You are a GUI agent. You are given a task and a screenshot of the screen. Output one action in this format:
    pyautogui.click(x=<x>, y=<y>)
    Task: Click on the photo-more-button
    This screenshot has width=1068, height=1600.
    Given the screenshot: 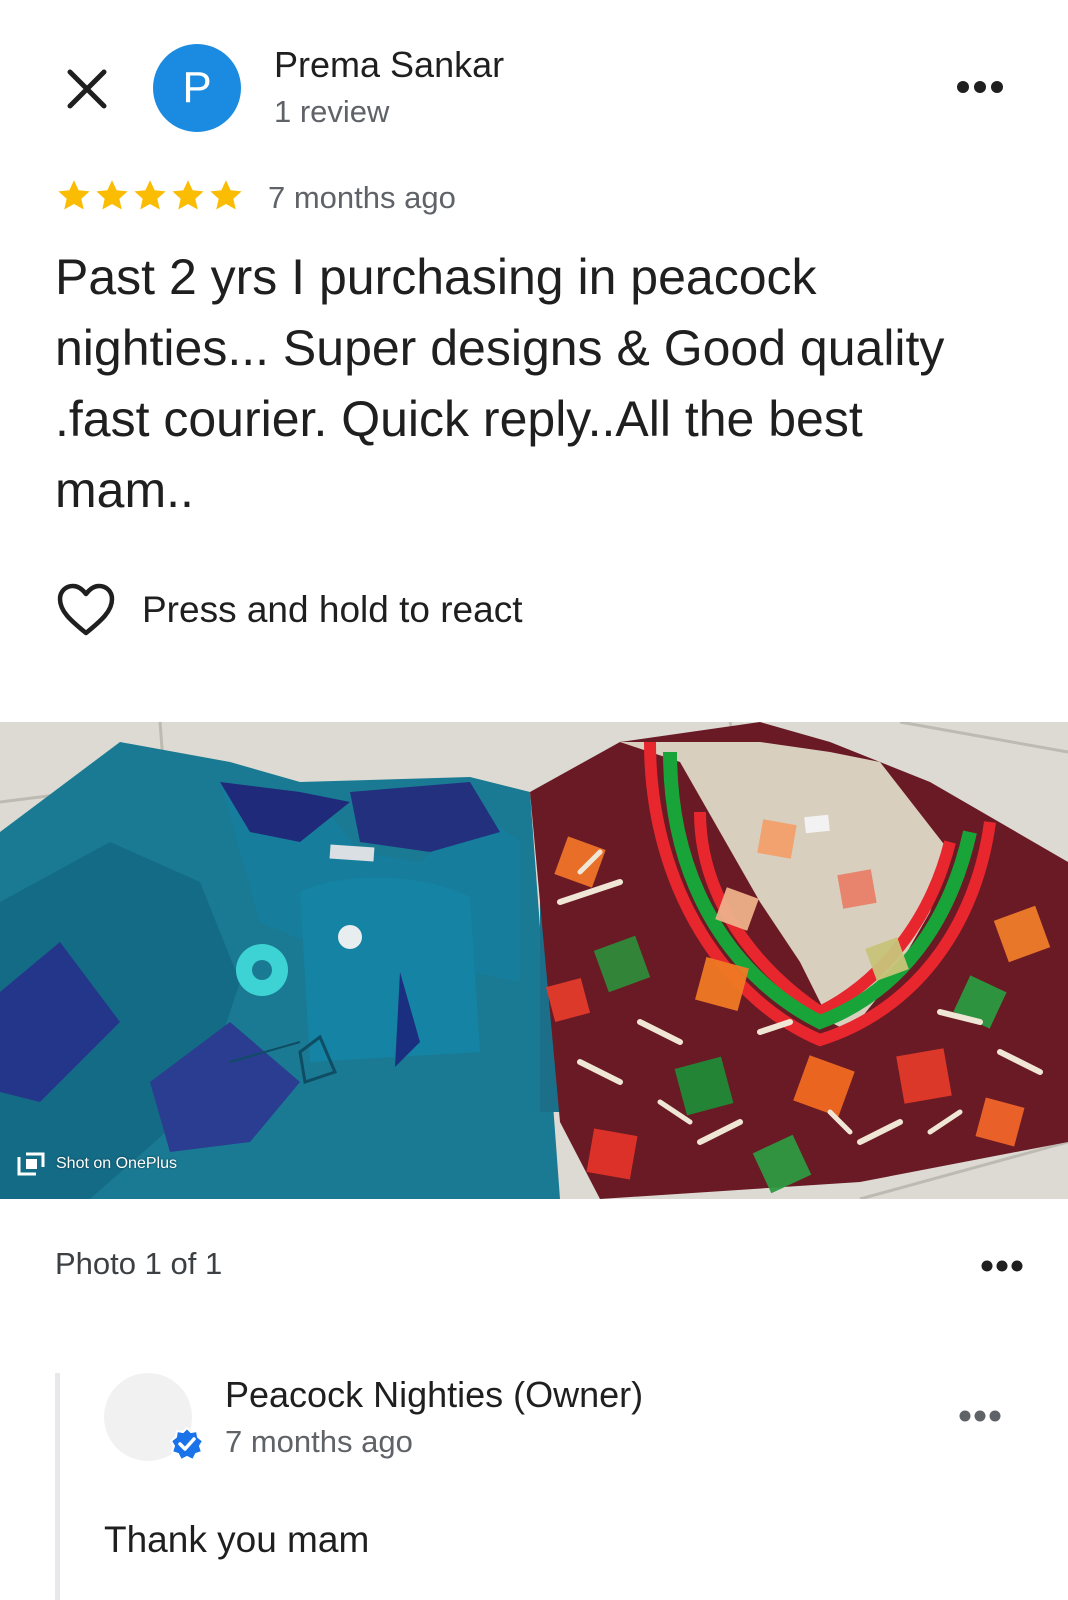 What is the action you would take?
    pyautogui.click(x=1002, y=1266)
    